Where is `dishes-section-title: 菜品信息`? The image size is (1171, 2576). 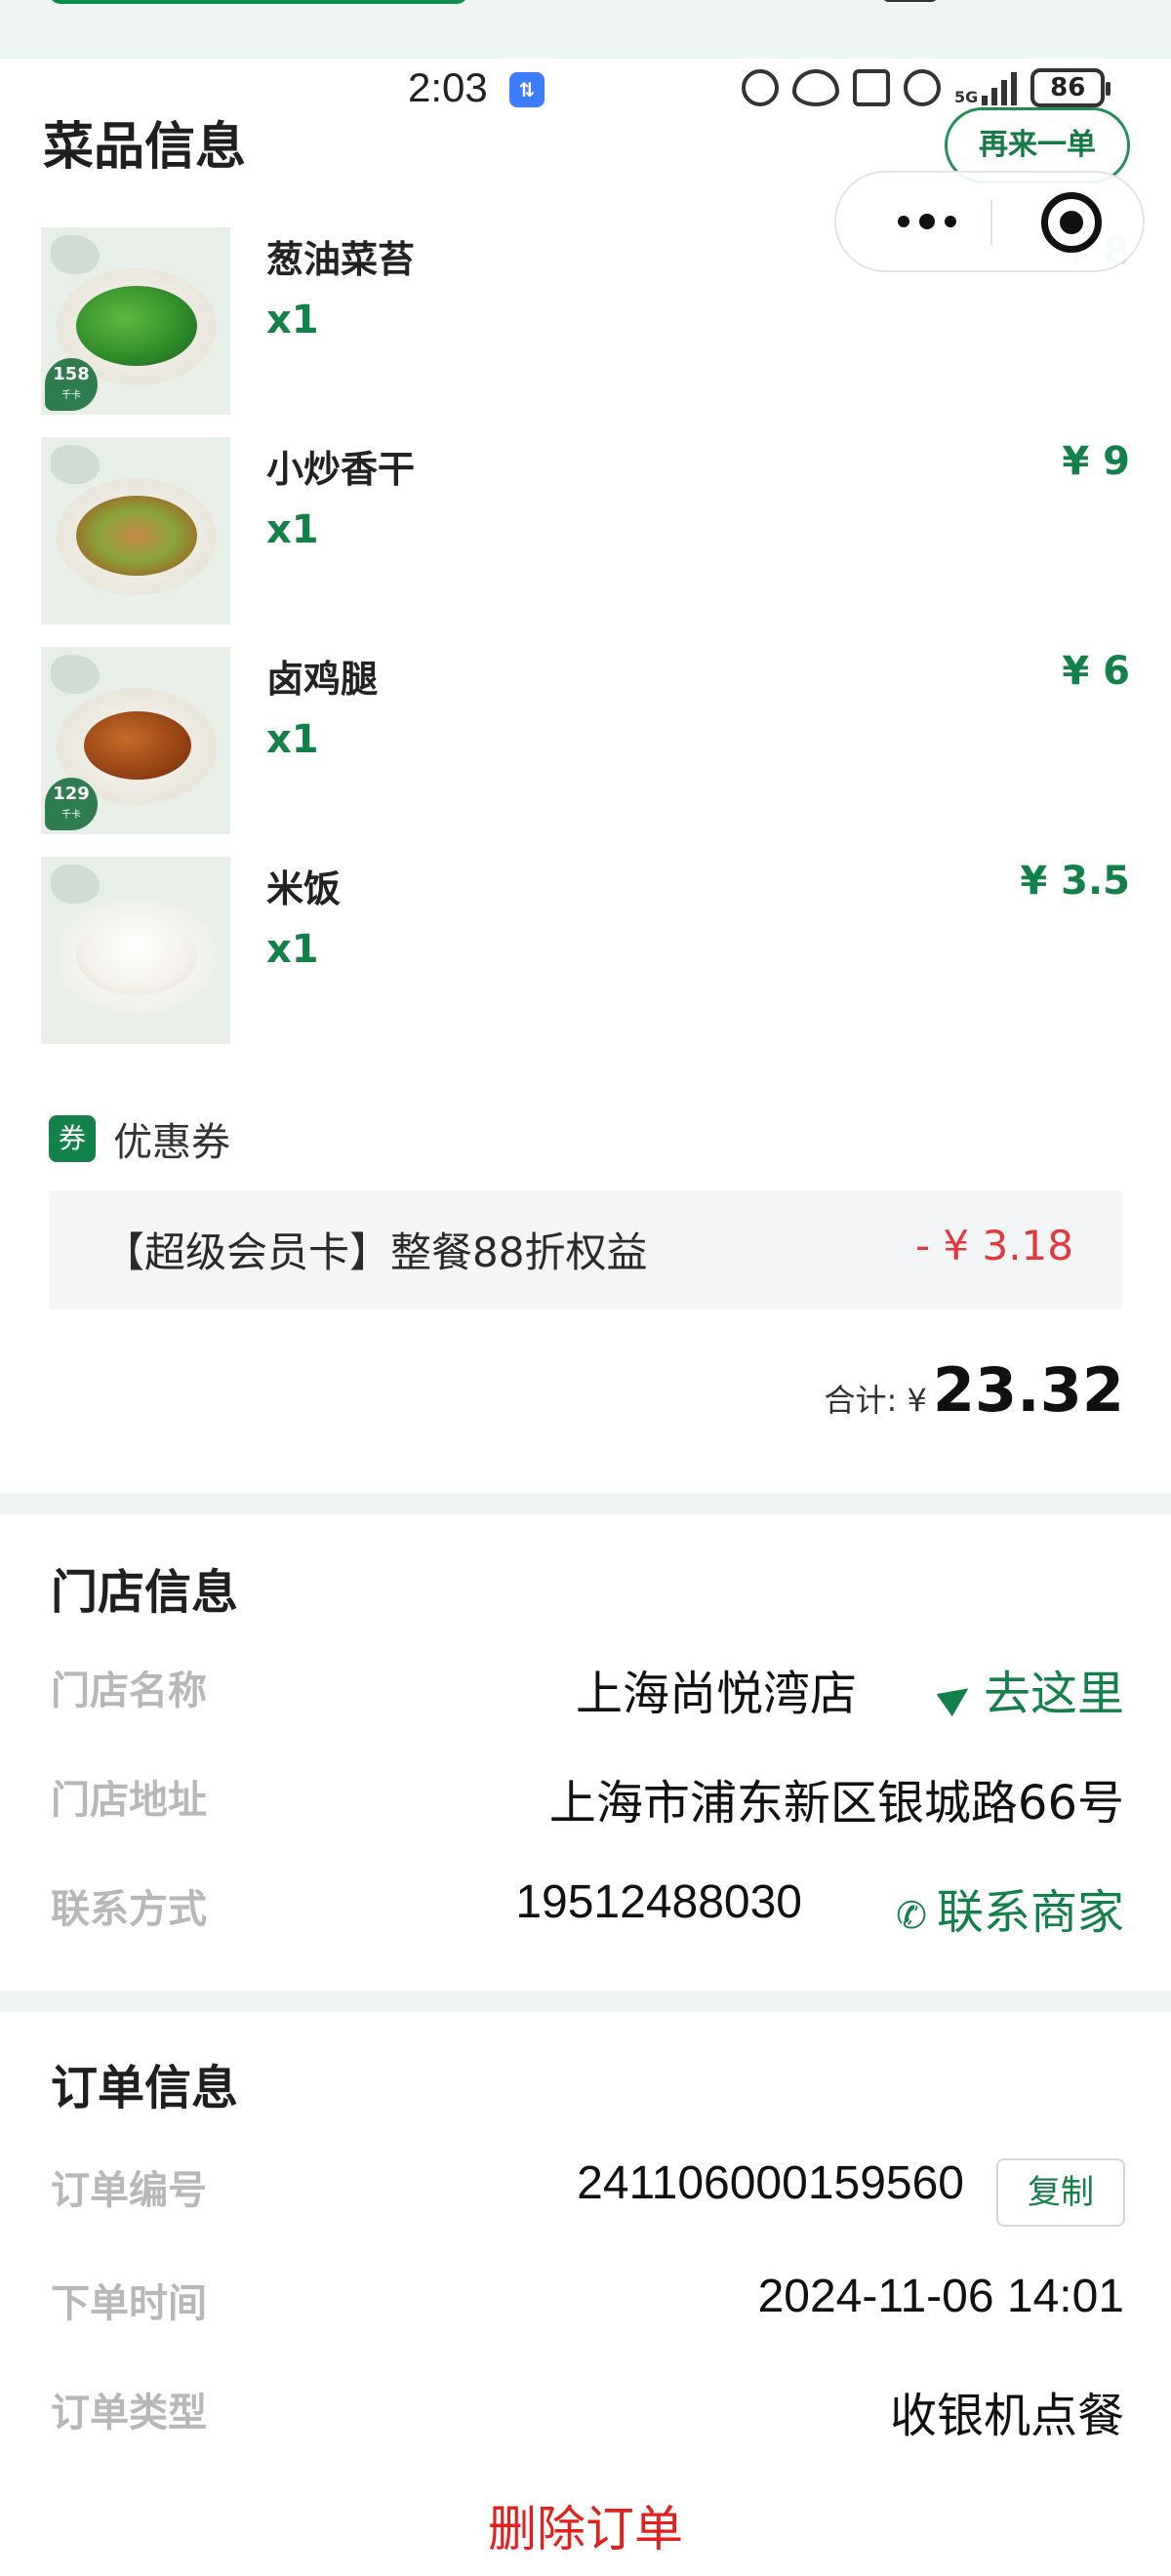
dishes-section-title: 菜品信息 is located at coordinates (145, 147).